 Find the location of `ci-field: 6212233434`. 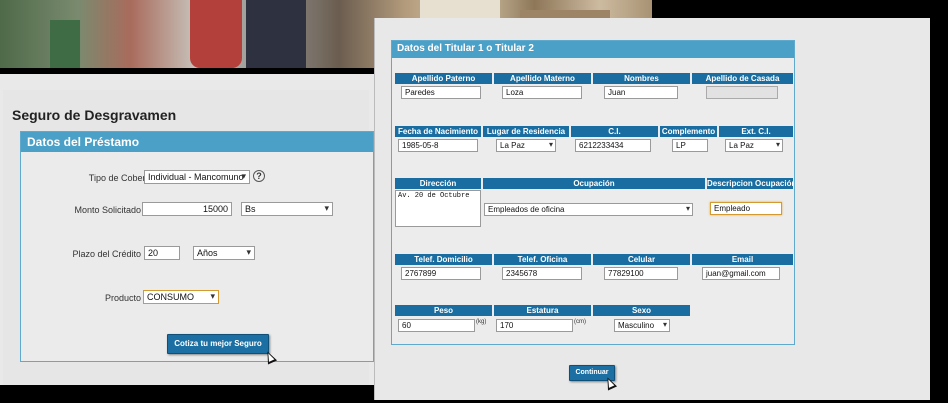

ci-field: 6212233434 is located at coordinates (613, 145).